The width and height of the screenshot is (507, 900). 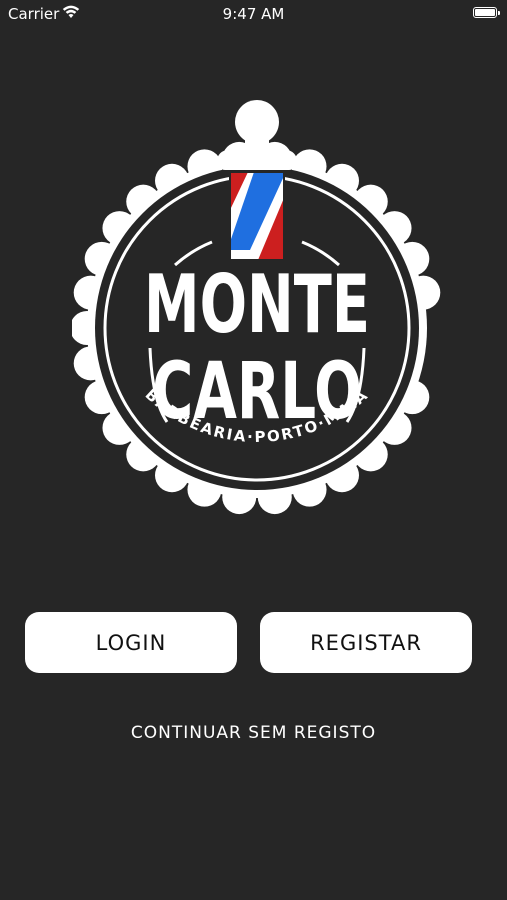 What do you see at coordinates (253, 733) in the screenshot?
I see `continue-without-register-link: CONTINUAR SEM REGISTO` at bounding box center [253, 733].